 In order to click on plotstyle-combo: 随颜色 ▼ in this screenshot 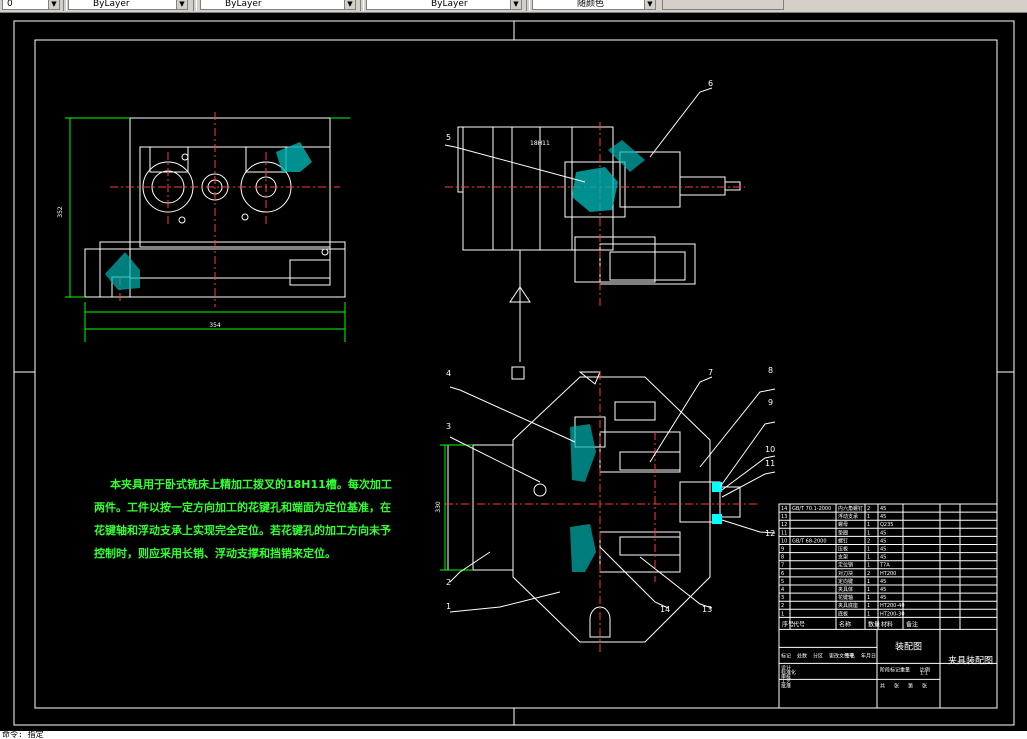, I will do `click(594, 5)`.